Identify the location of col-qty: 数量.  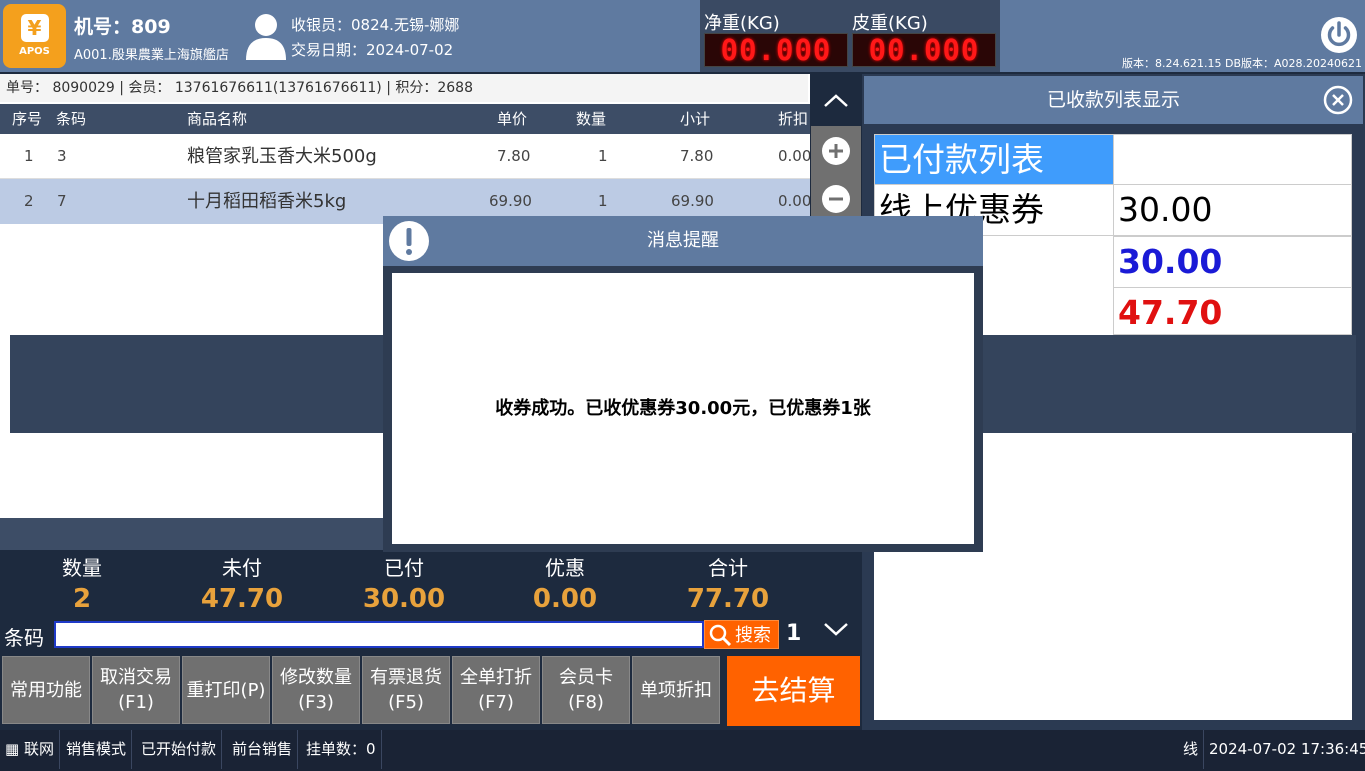
(591, 119).